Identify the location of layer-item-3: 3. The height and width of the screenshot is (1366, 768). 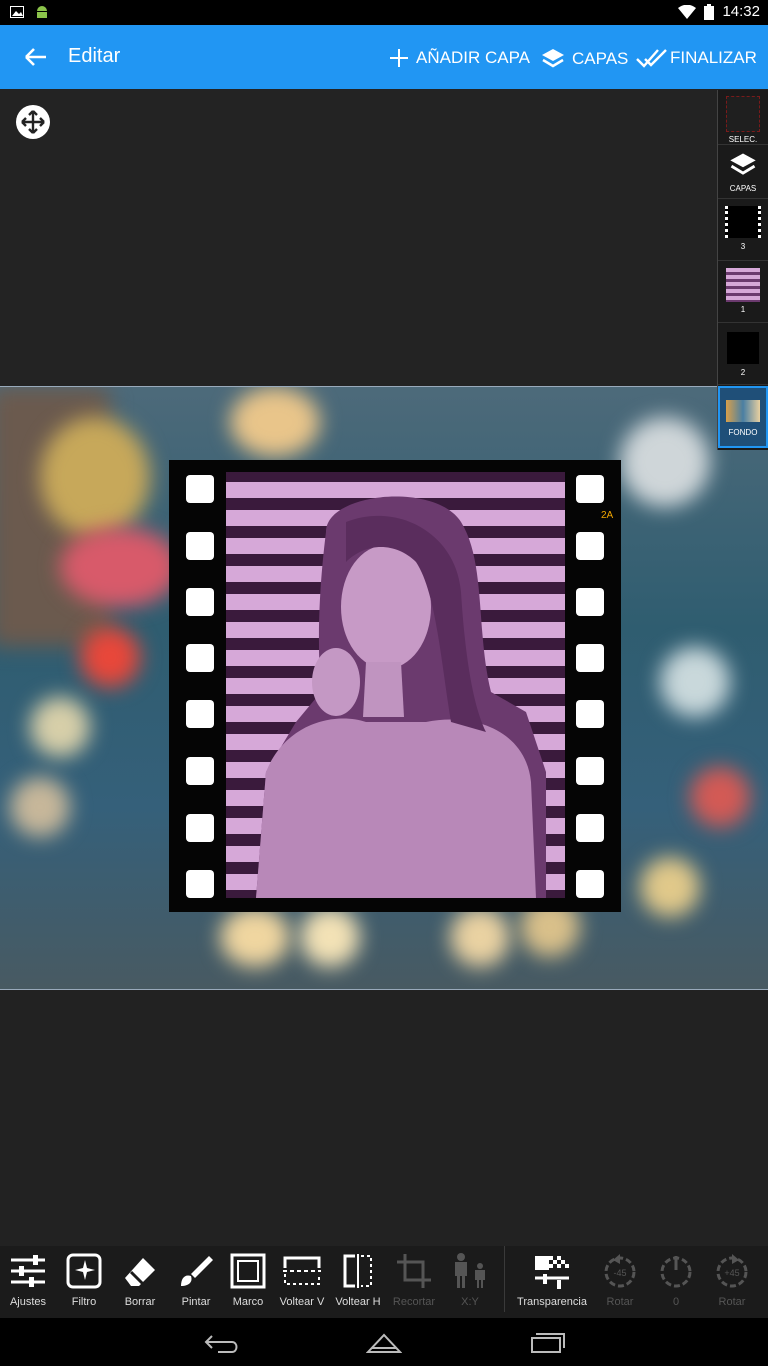
(743, 230).